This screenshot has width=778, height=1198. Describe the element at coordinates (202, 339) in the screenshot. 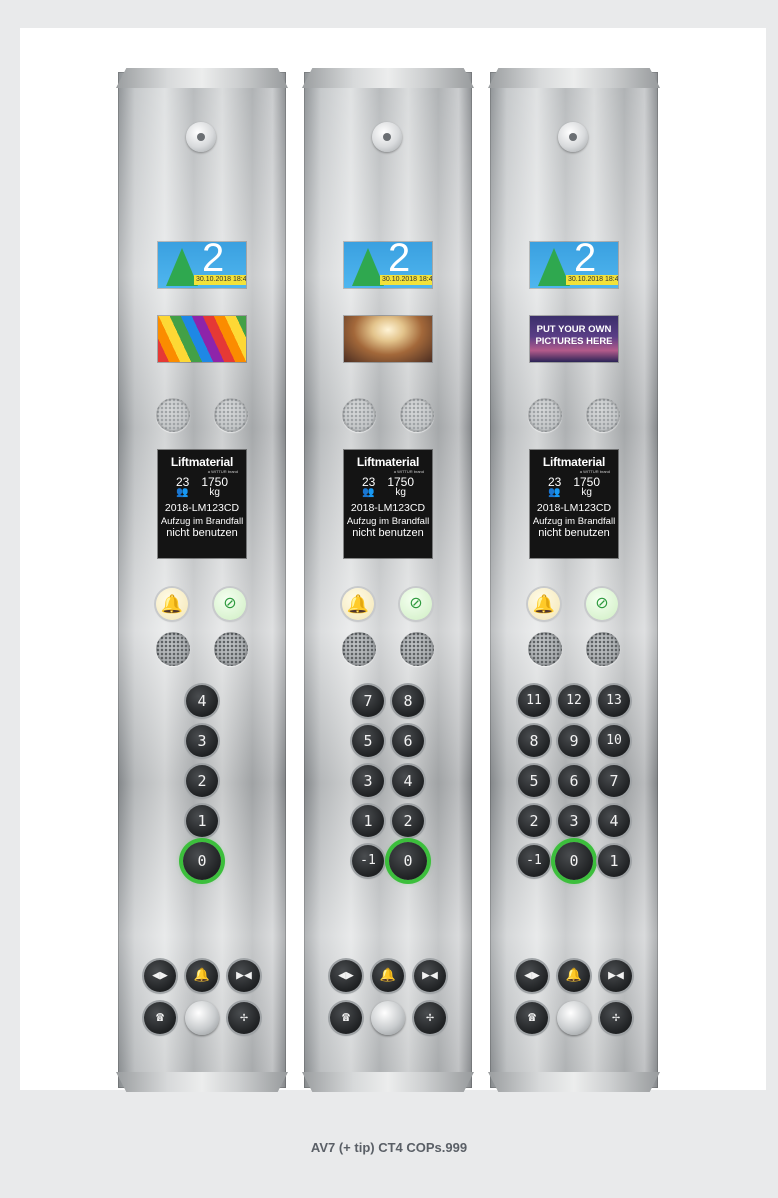

I see `rainbow-drops-image` at that location.